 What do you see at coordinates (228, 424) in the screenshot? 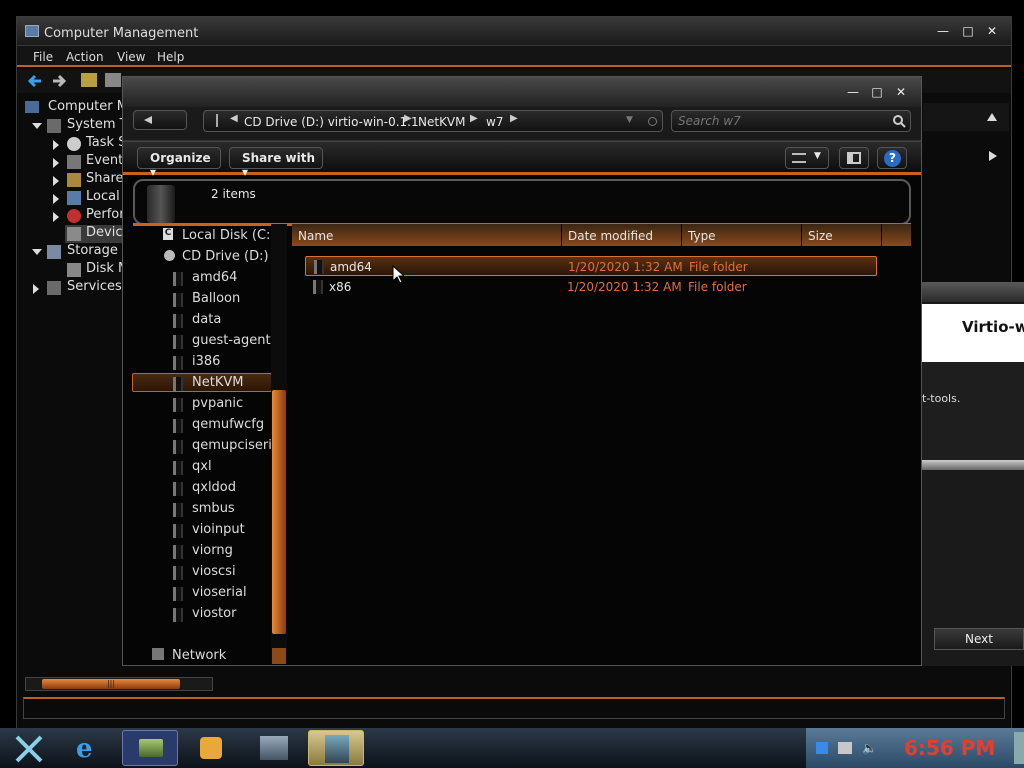
I see `nav-folder-item: qemufwcfg` at bounding box center [228, 424].